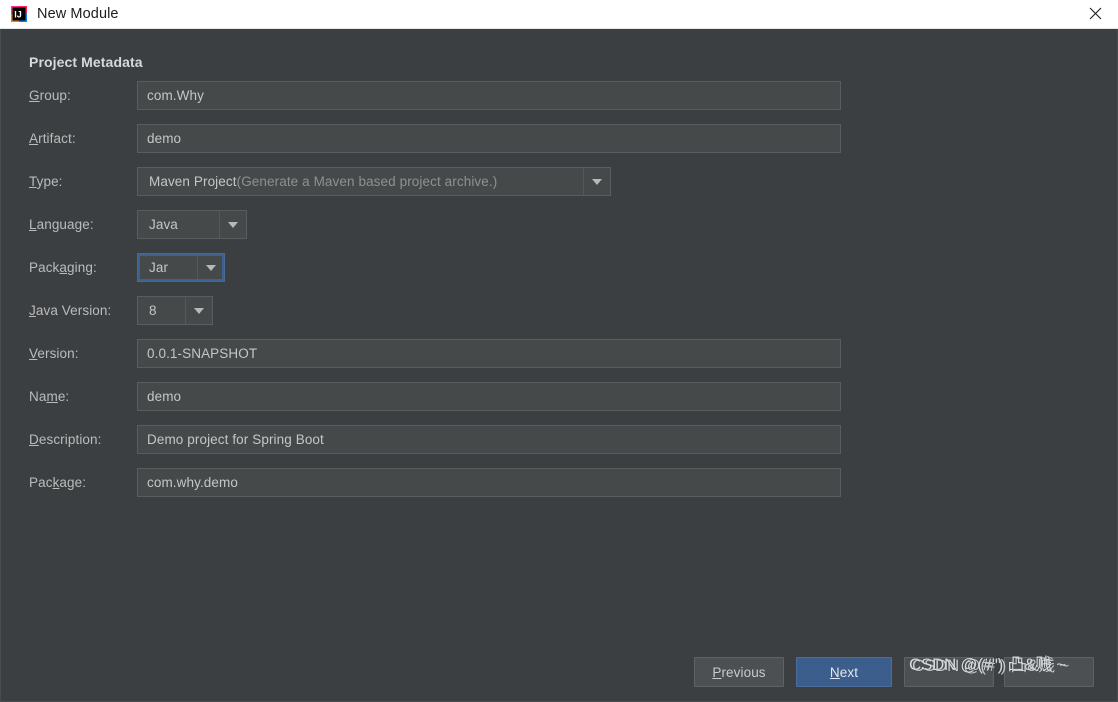 This screenshot has height=702, width=1118. What do you see at coordinates (489, 439) in the screenshot?
I see `description-input: Demo project for Spring Boot` at bounding box center [489, 439].